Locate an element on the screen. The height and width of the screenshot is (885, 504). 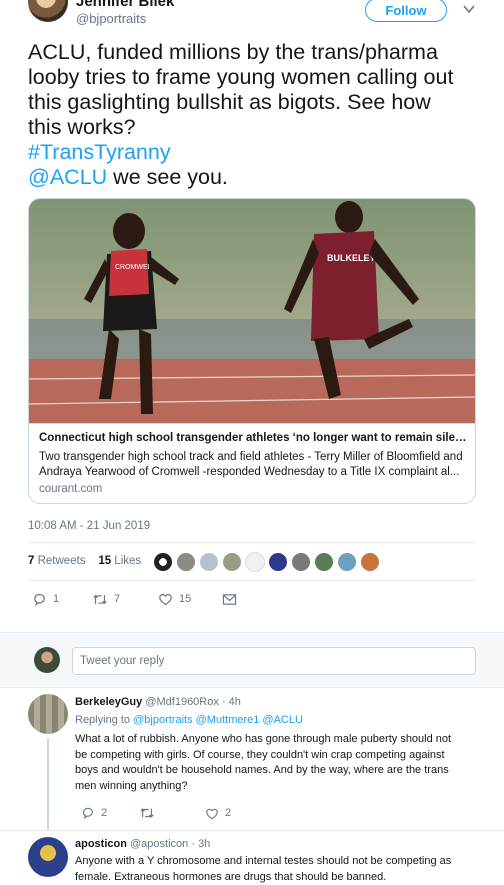
like-action: 2 is located at coordinates (218, 813).